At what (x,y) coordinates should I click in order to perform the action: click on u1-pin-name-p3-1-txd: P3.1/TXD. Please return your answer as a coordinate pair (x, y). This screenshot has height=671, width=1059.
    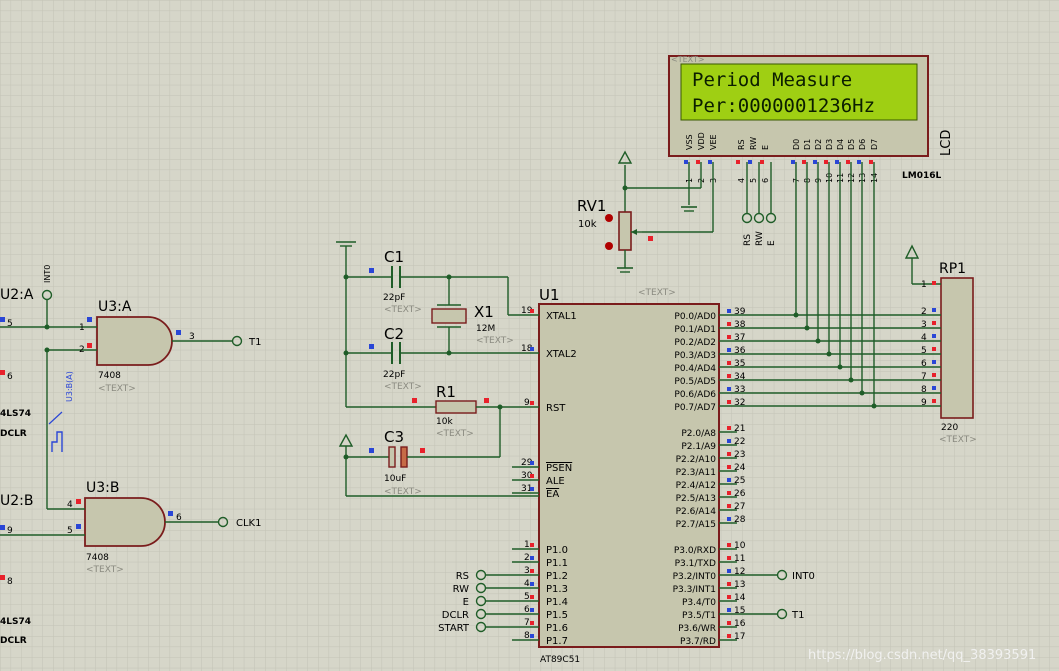
    Looking at the image, I should click on (695, 564).